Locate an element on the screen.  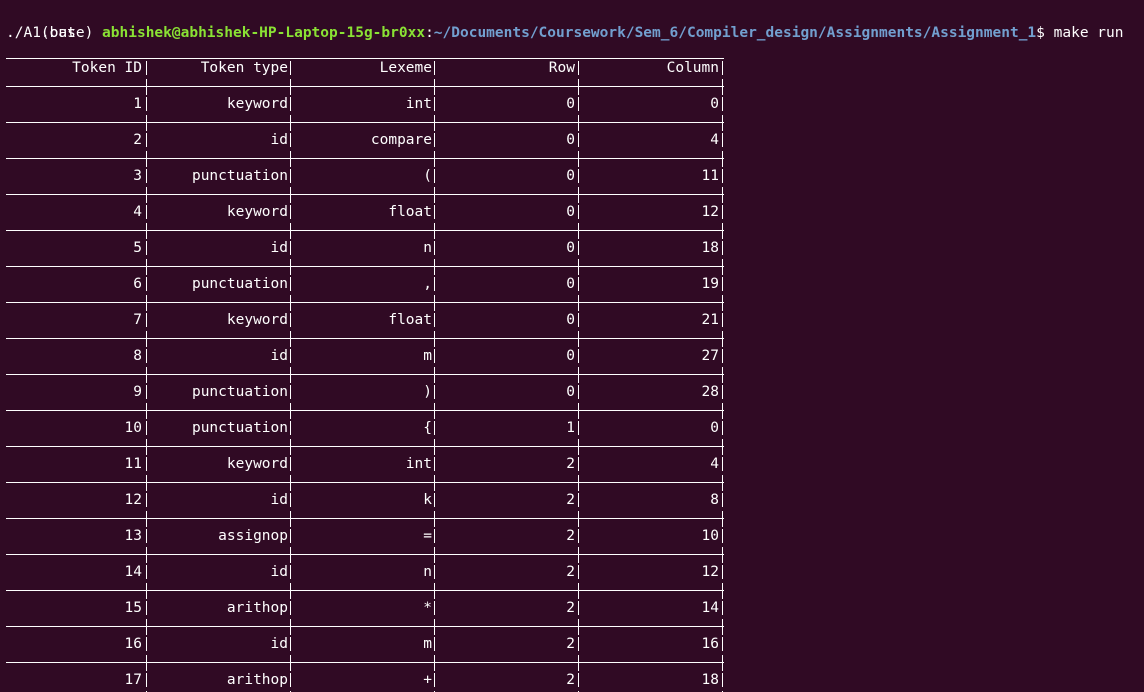
table-cell: 10 is located at coordinates (710, 536).